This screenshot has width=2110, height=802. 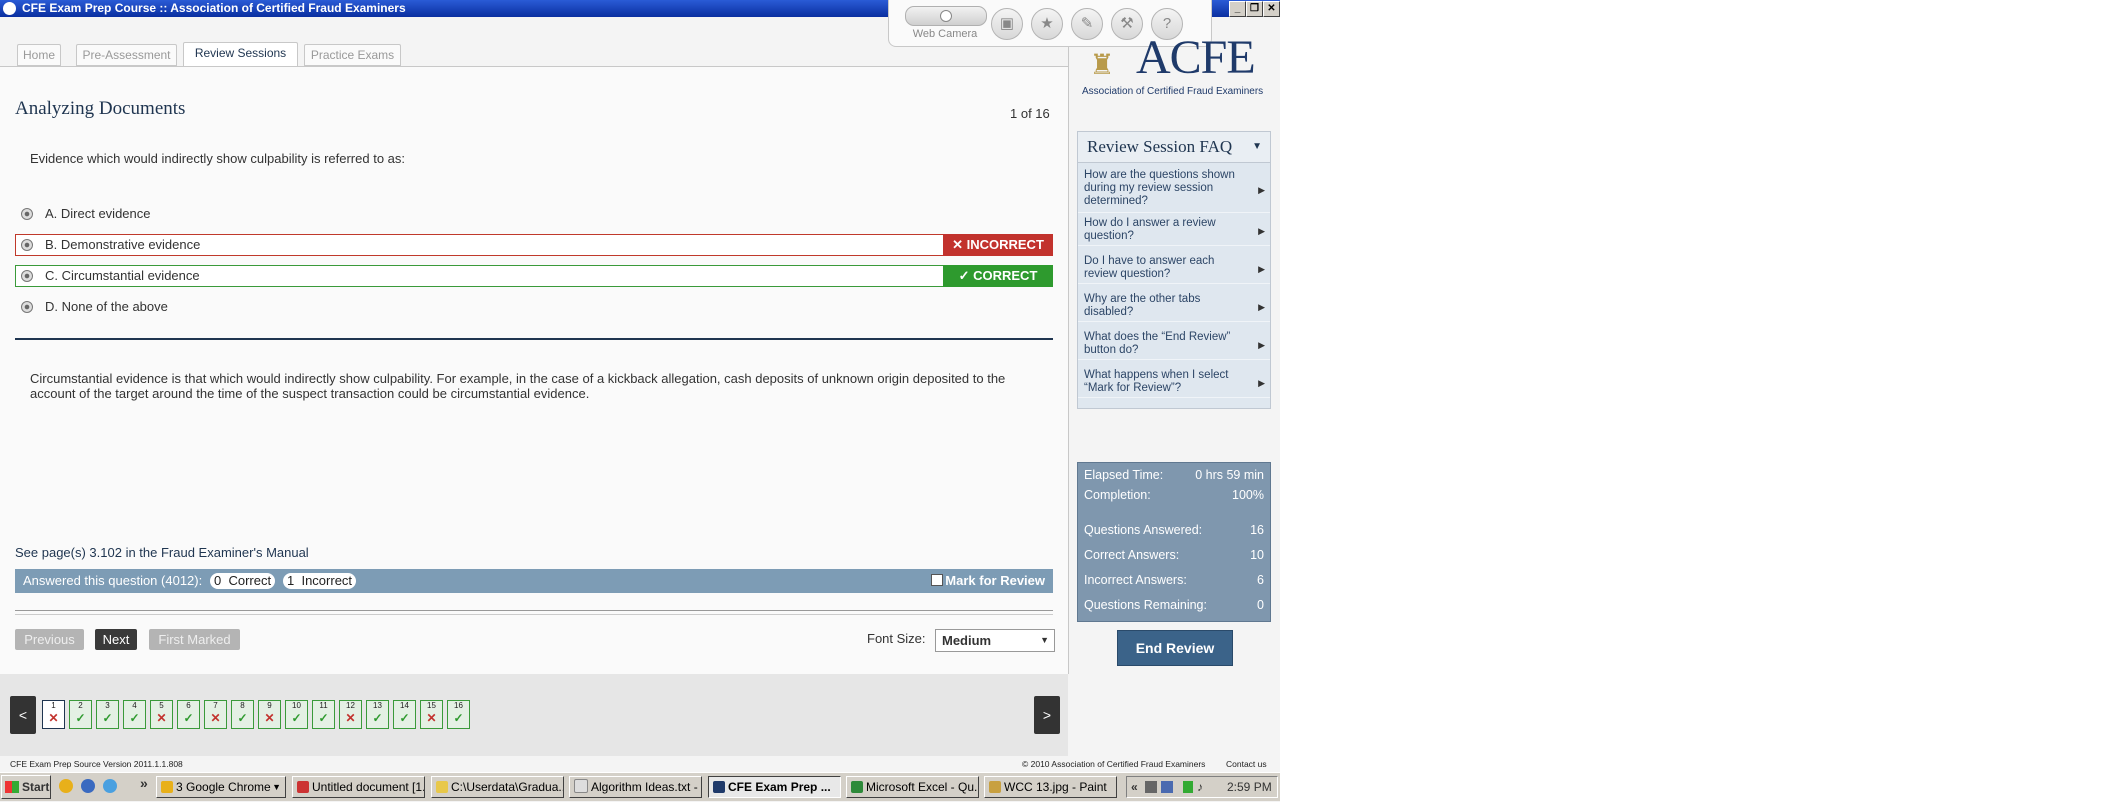 What do you see at coordinates (1174, 147) in the screenshot?
I see `faq-header: Review Session FAQ ▼` at bounding box center [1174, 147].